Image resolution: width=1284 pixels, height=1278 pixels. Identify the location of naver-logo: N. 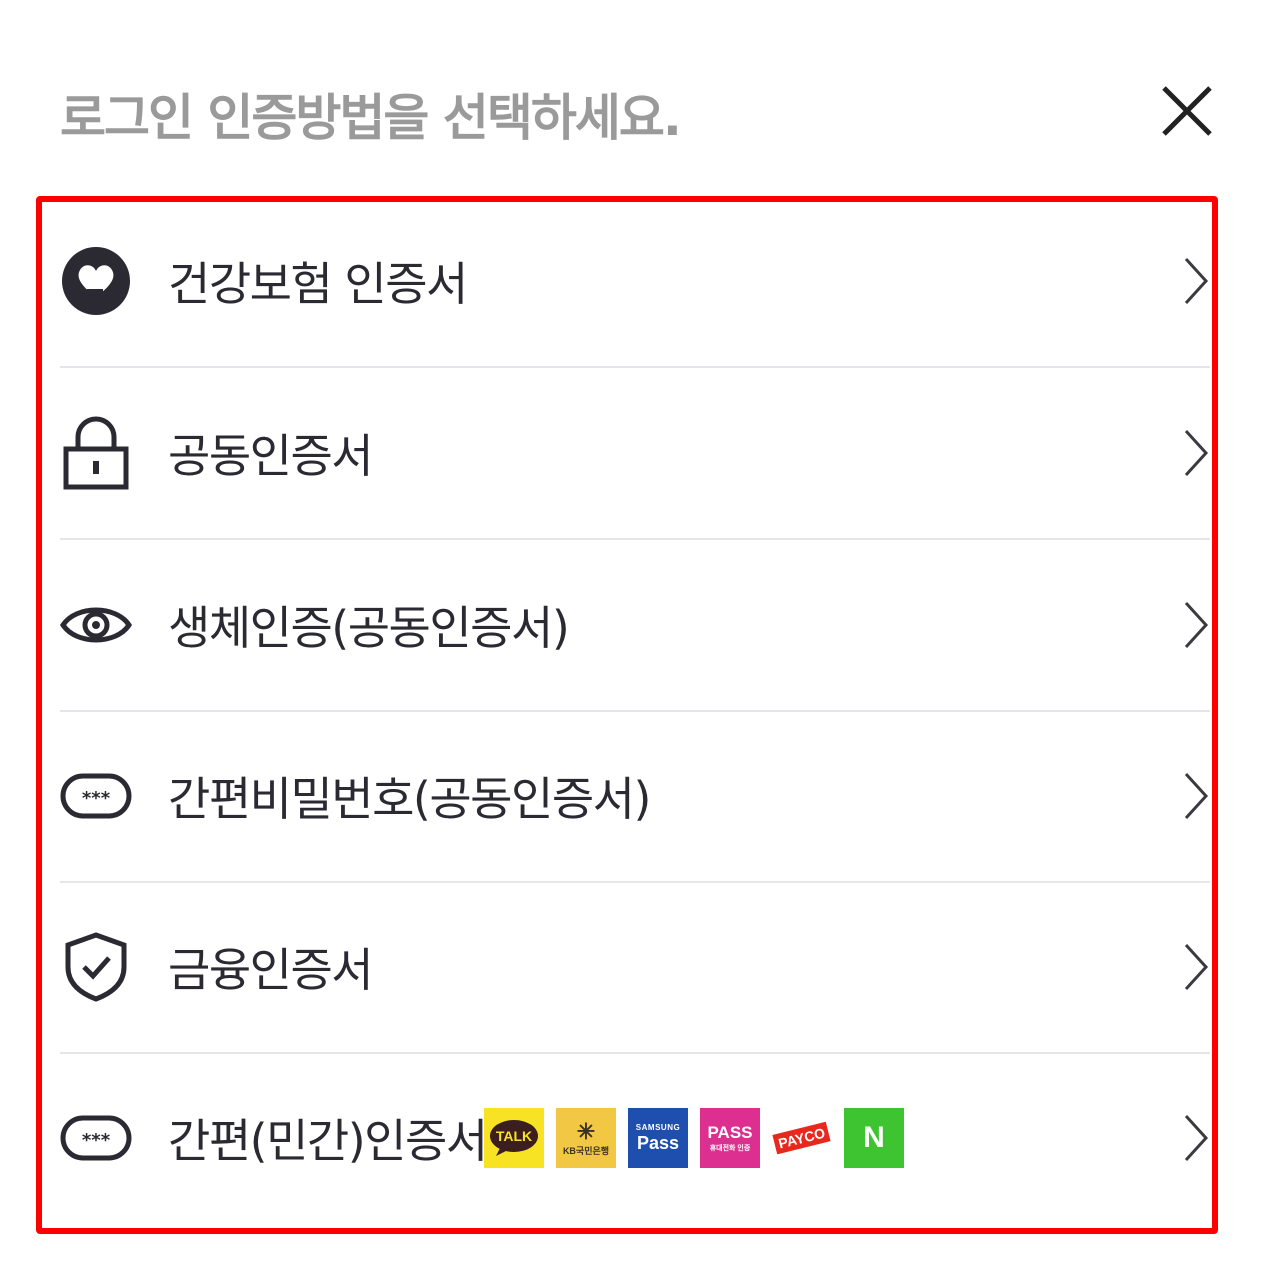
(874, 1138).